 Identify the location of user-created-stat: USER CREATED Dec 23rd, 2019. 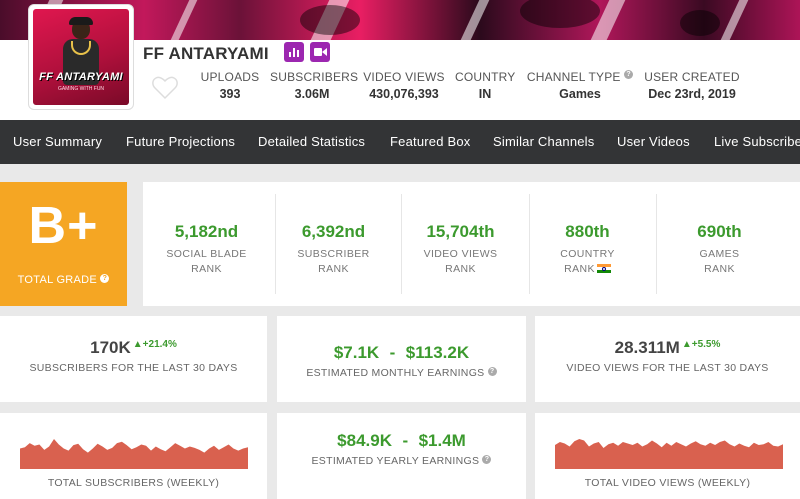
(692, 85).